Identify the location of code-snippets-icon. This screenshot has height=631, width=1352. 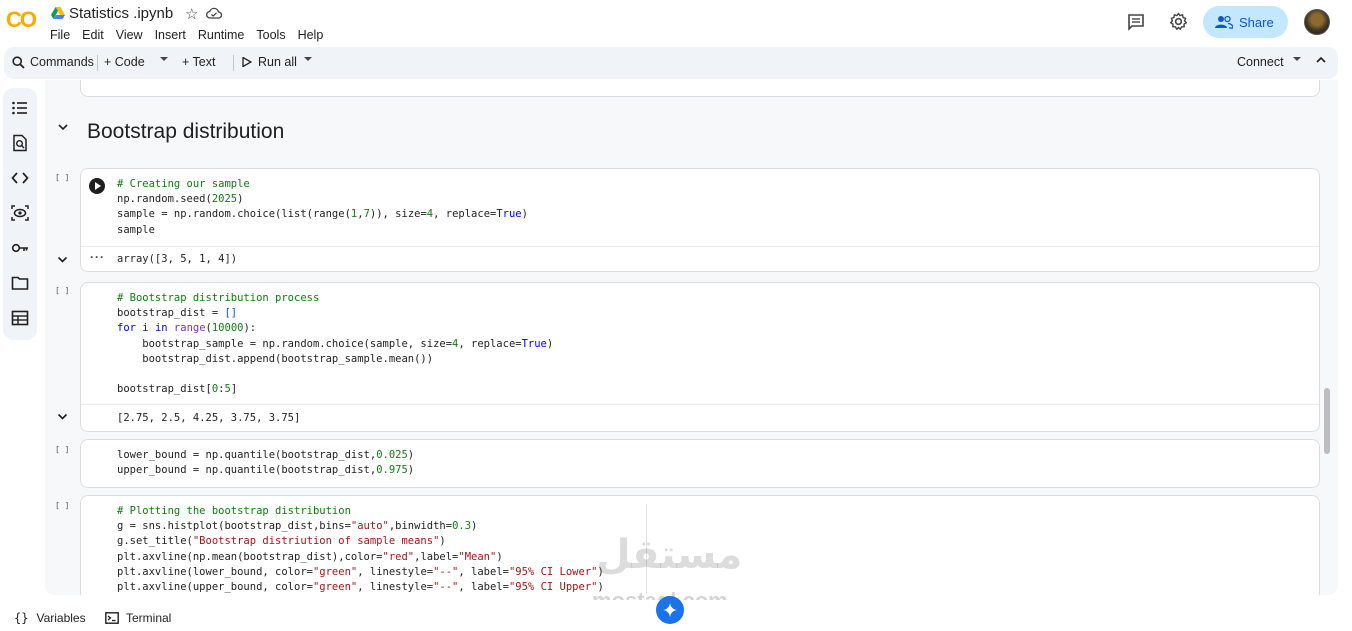
(20, 178).